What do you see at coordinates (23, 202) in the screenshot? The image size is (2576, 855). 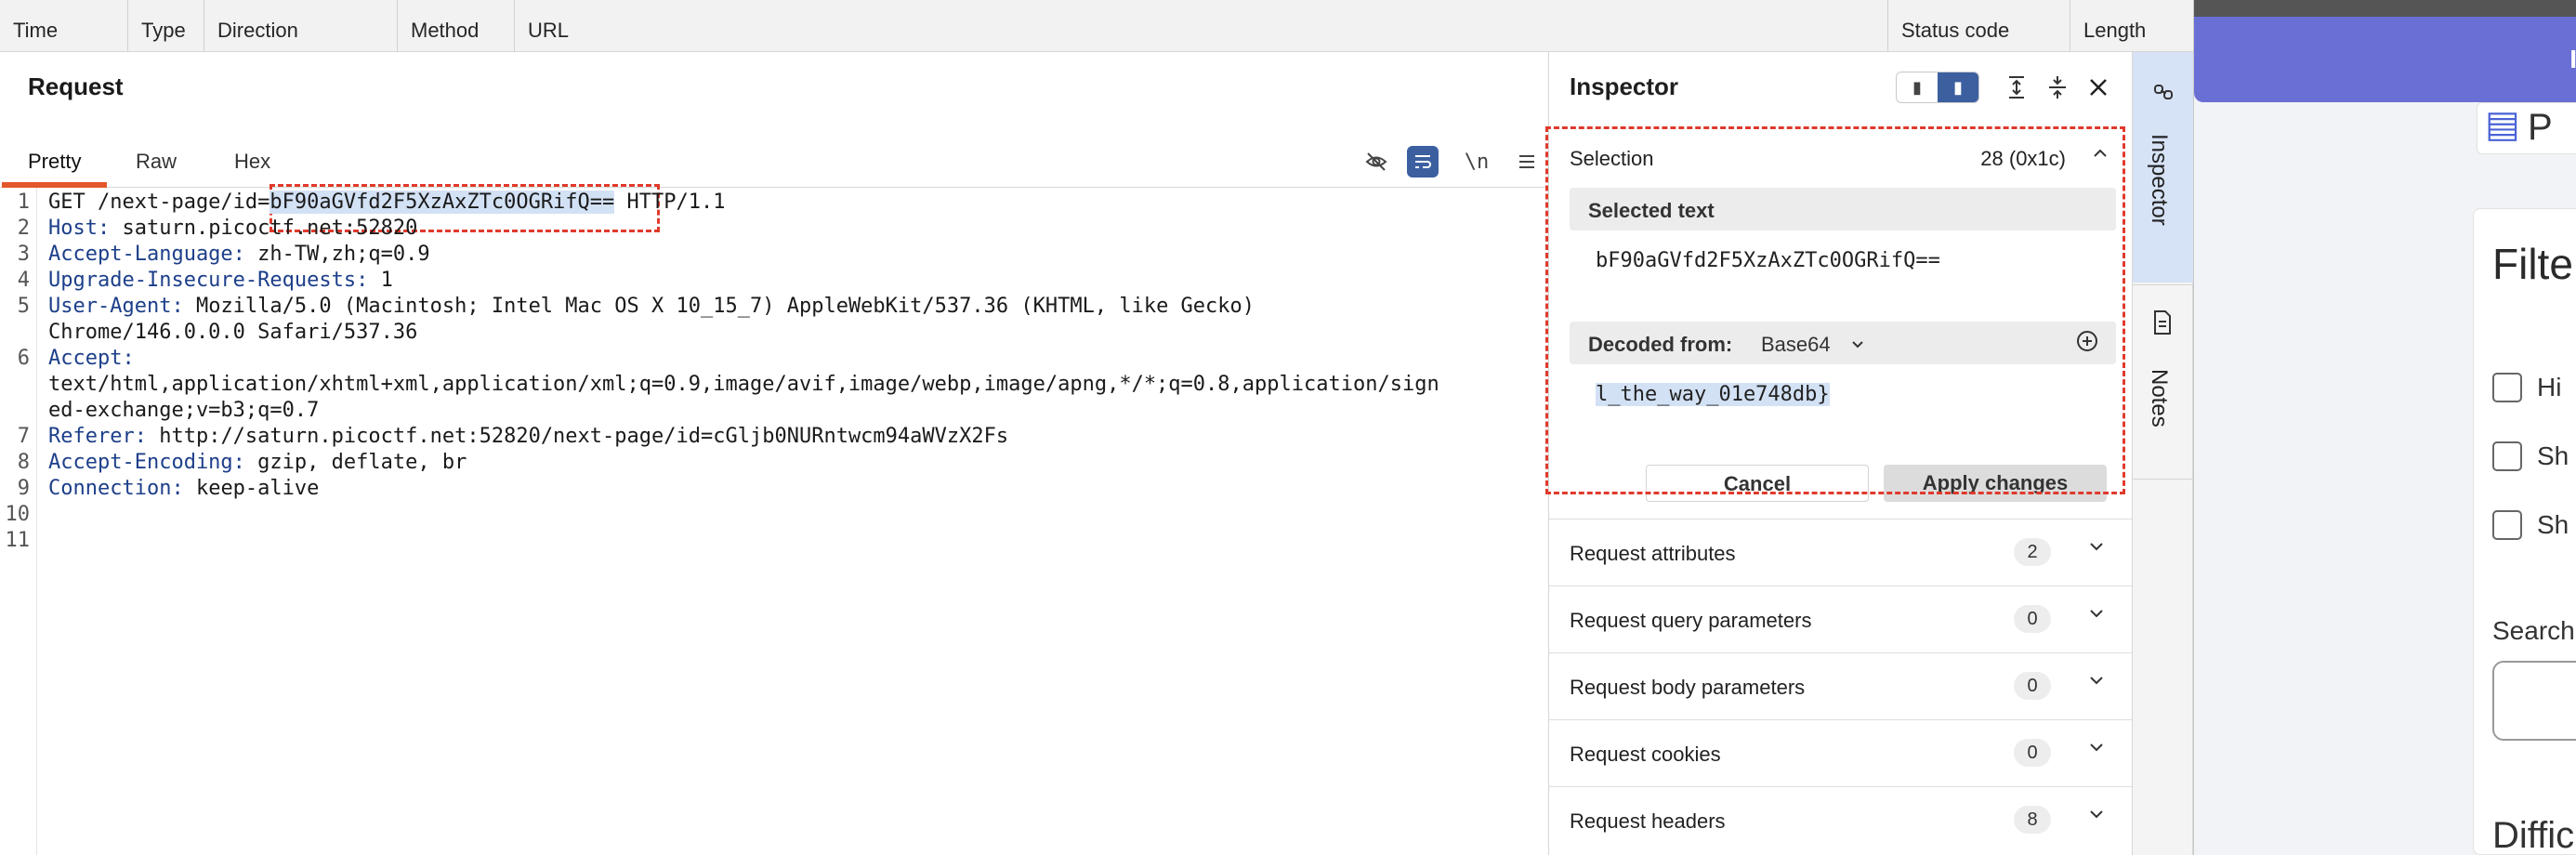 I see `line-number: 1` at bounding box center [23, 202].